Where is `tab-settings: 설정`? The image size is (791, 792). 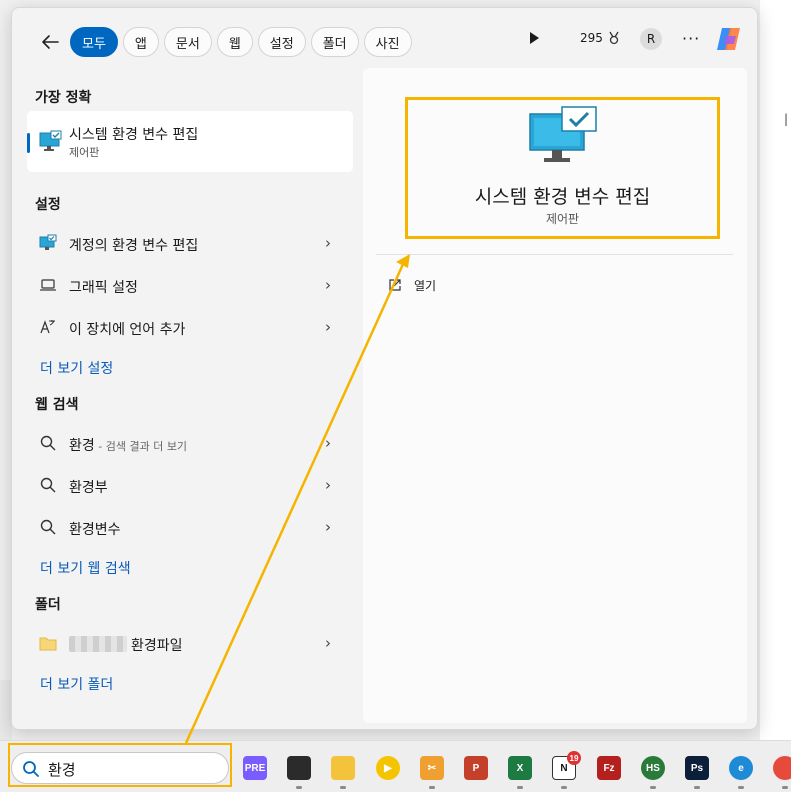 tab-settings: 설정 is located at coordinates (281, 42).